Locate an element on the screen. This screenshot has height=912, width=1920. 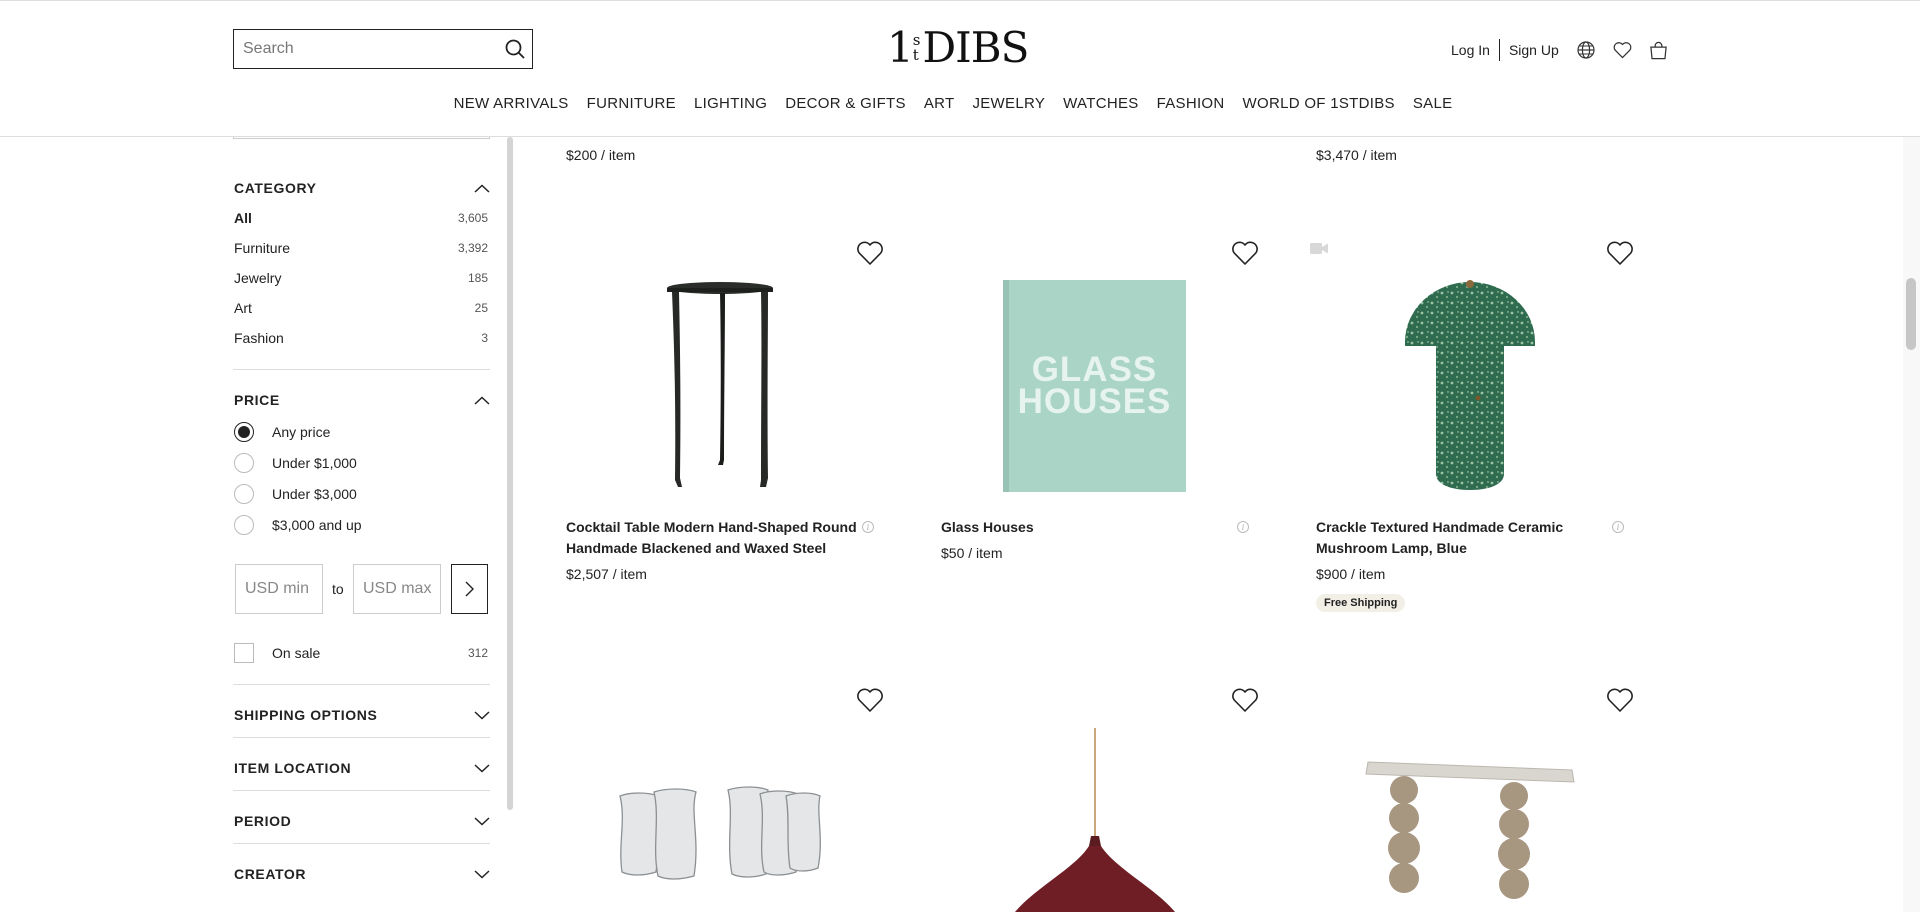
creator-header: CREATOR is located at coordinates (362, 874).